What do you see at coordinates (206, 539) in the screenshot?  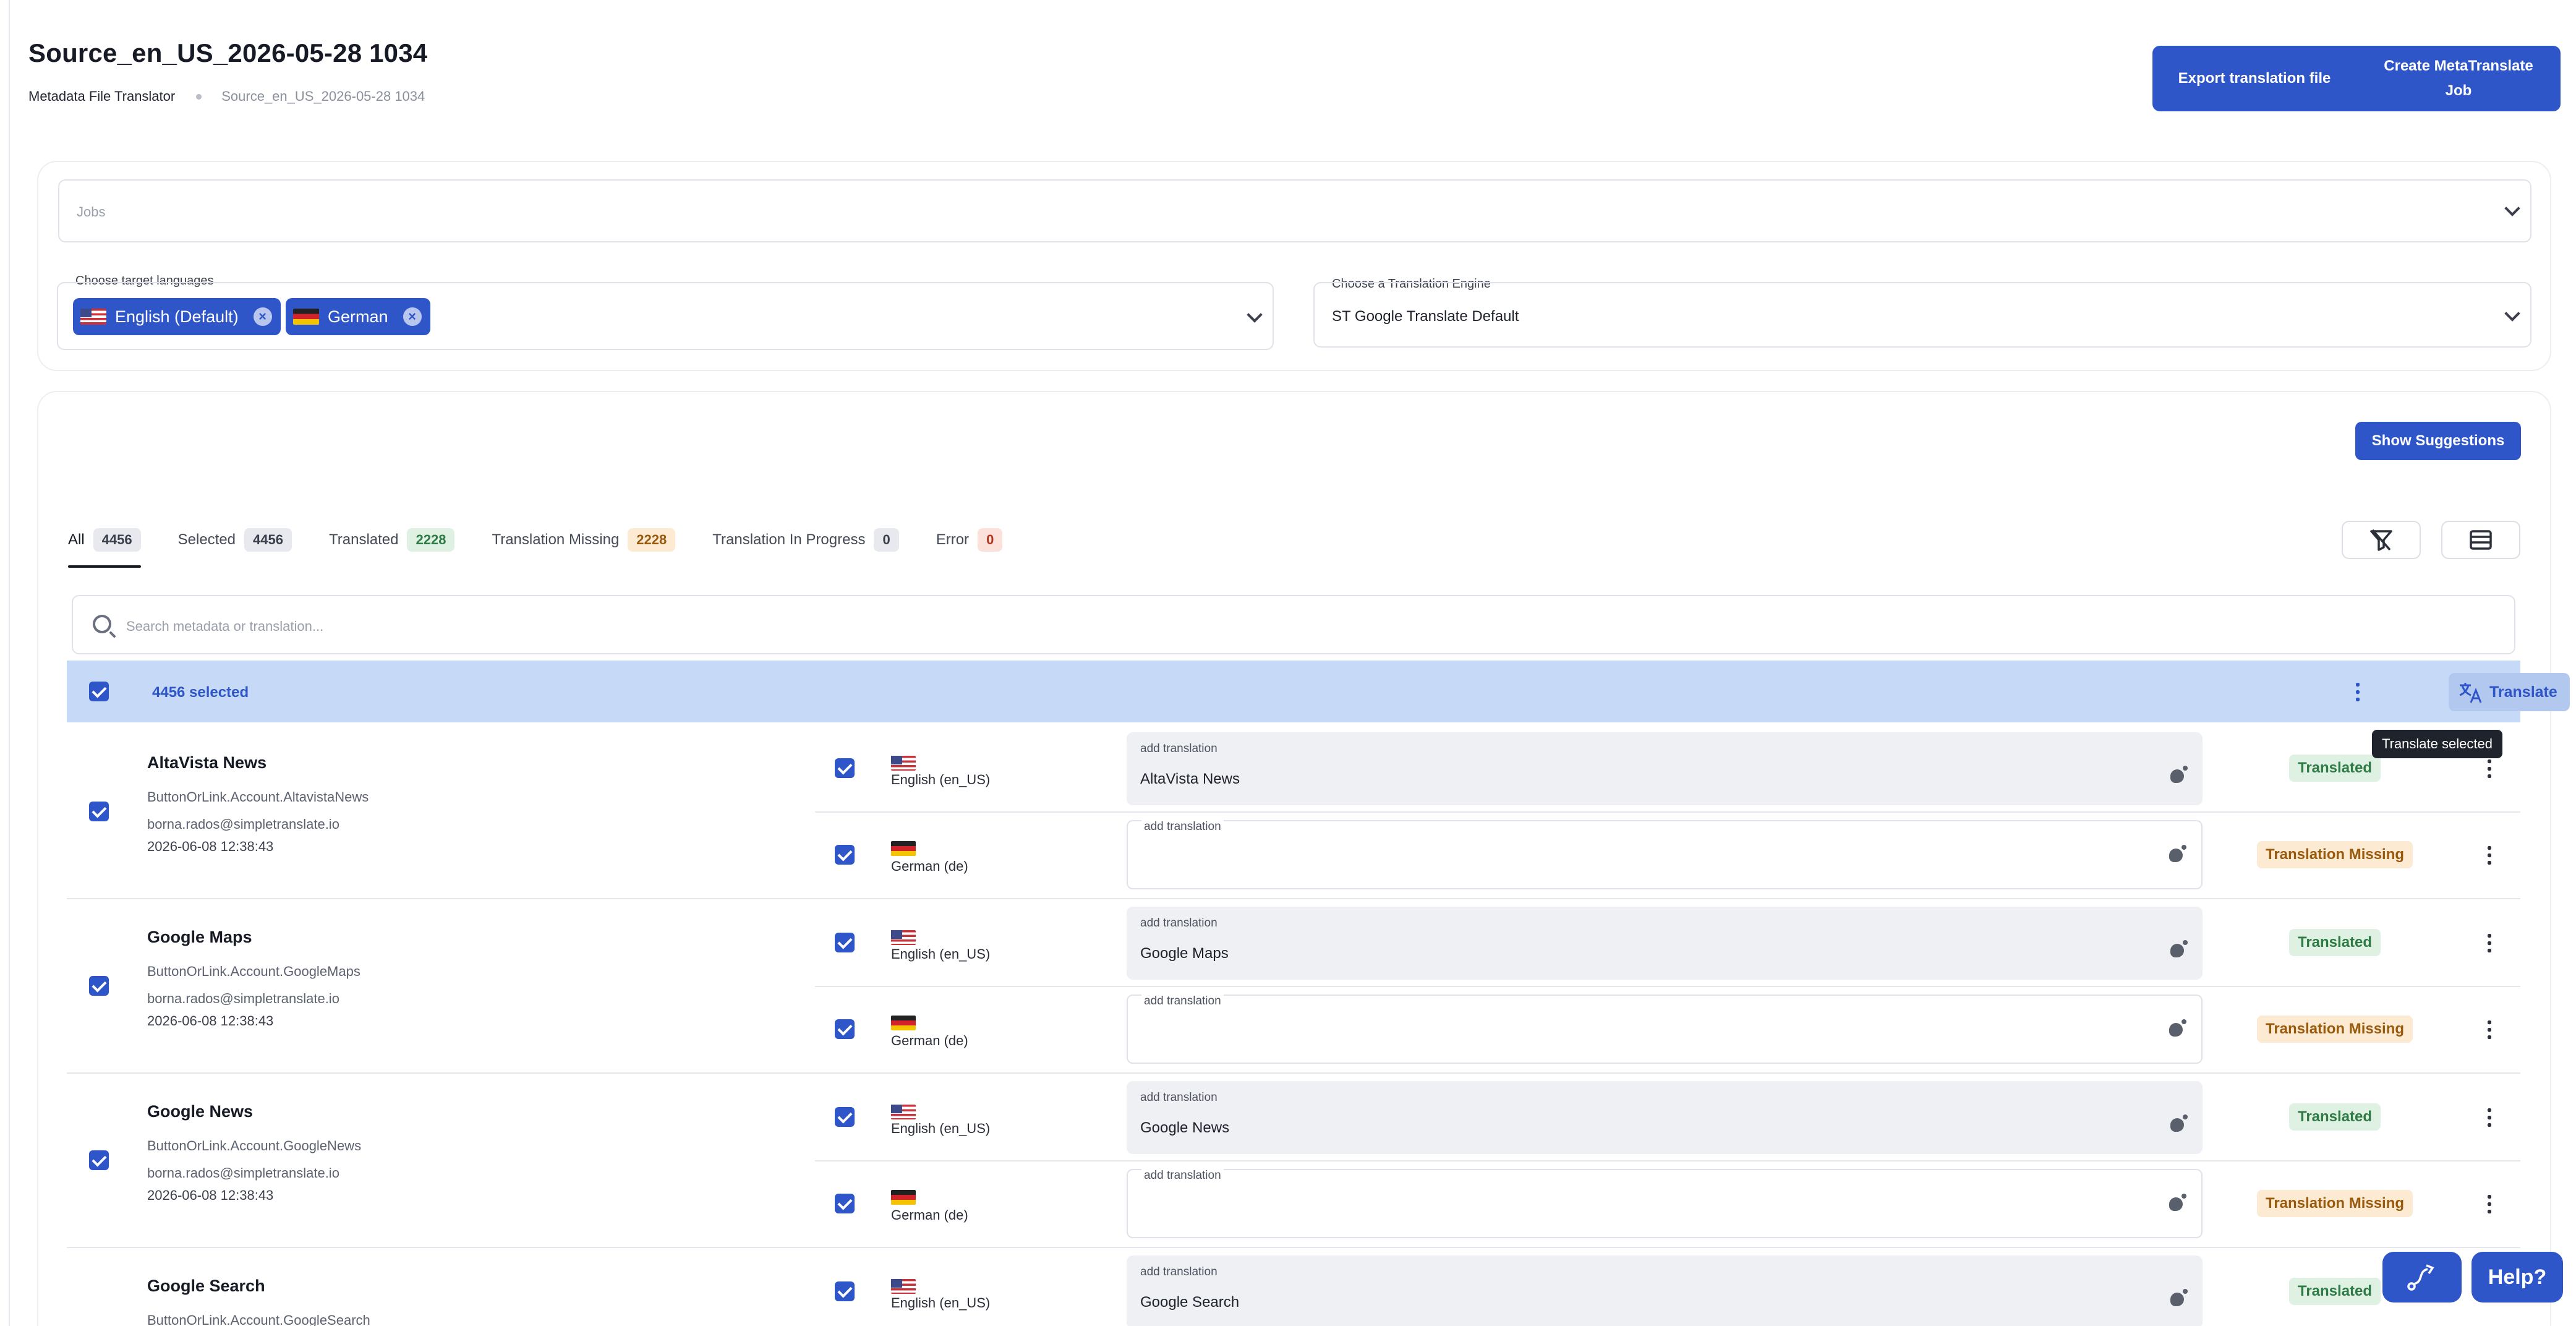 I see `tab-label: Selected` at bounding box center [206, 539].